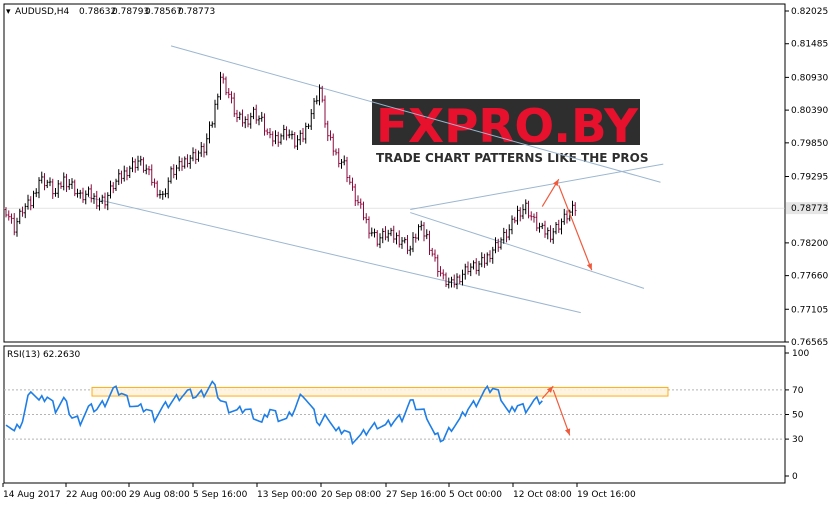 The width and height of the screenshot is (829, 505). What do you see at coordinates (287, 495) in the screenshot?
I see `time-axis-label: 13 Sep 00:00` at bounding box center [287, 495].